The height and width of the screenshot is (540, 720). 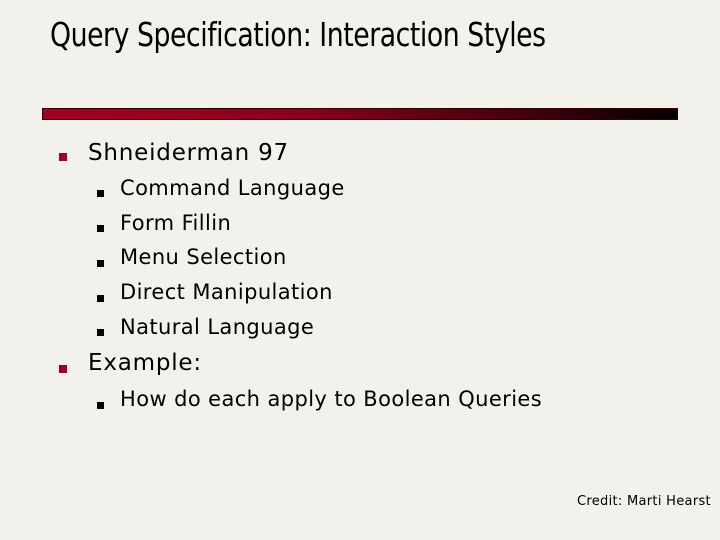 What do you see at coordinates (176, 223) in the screenshot?
I see `sub-bullet-form-fillin: Form Fillin` at bounding box center [176, 223].